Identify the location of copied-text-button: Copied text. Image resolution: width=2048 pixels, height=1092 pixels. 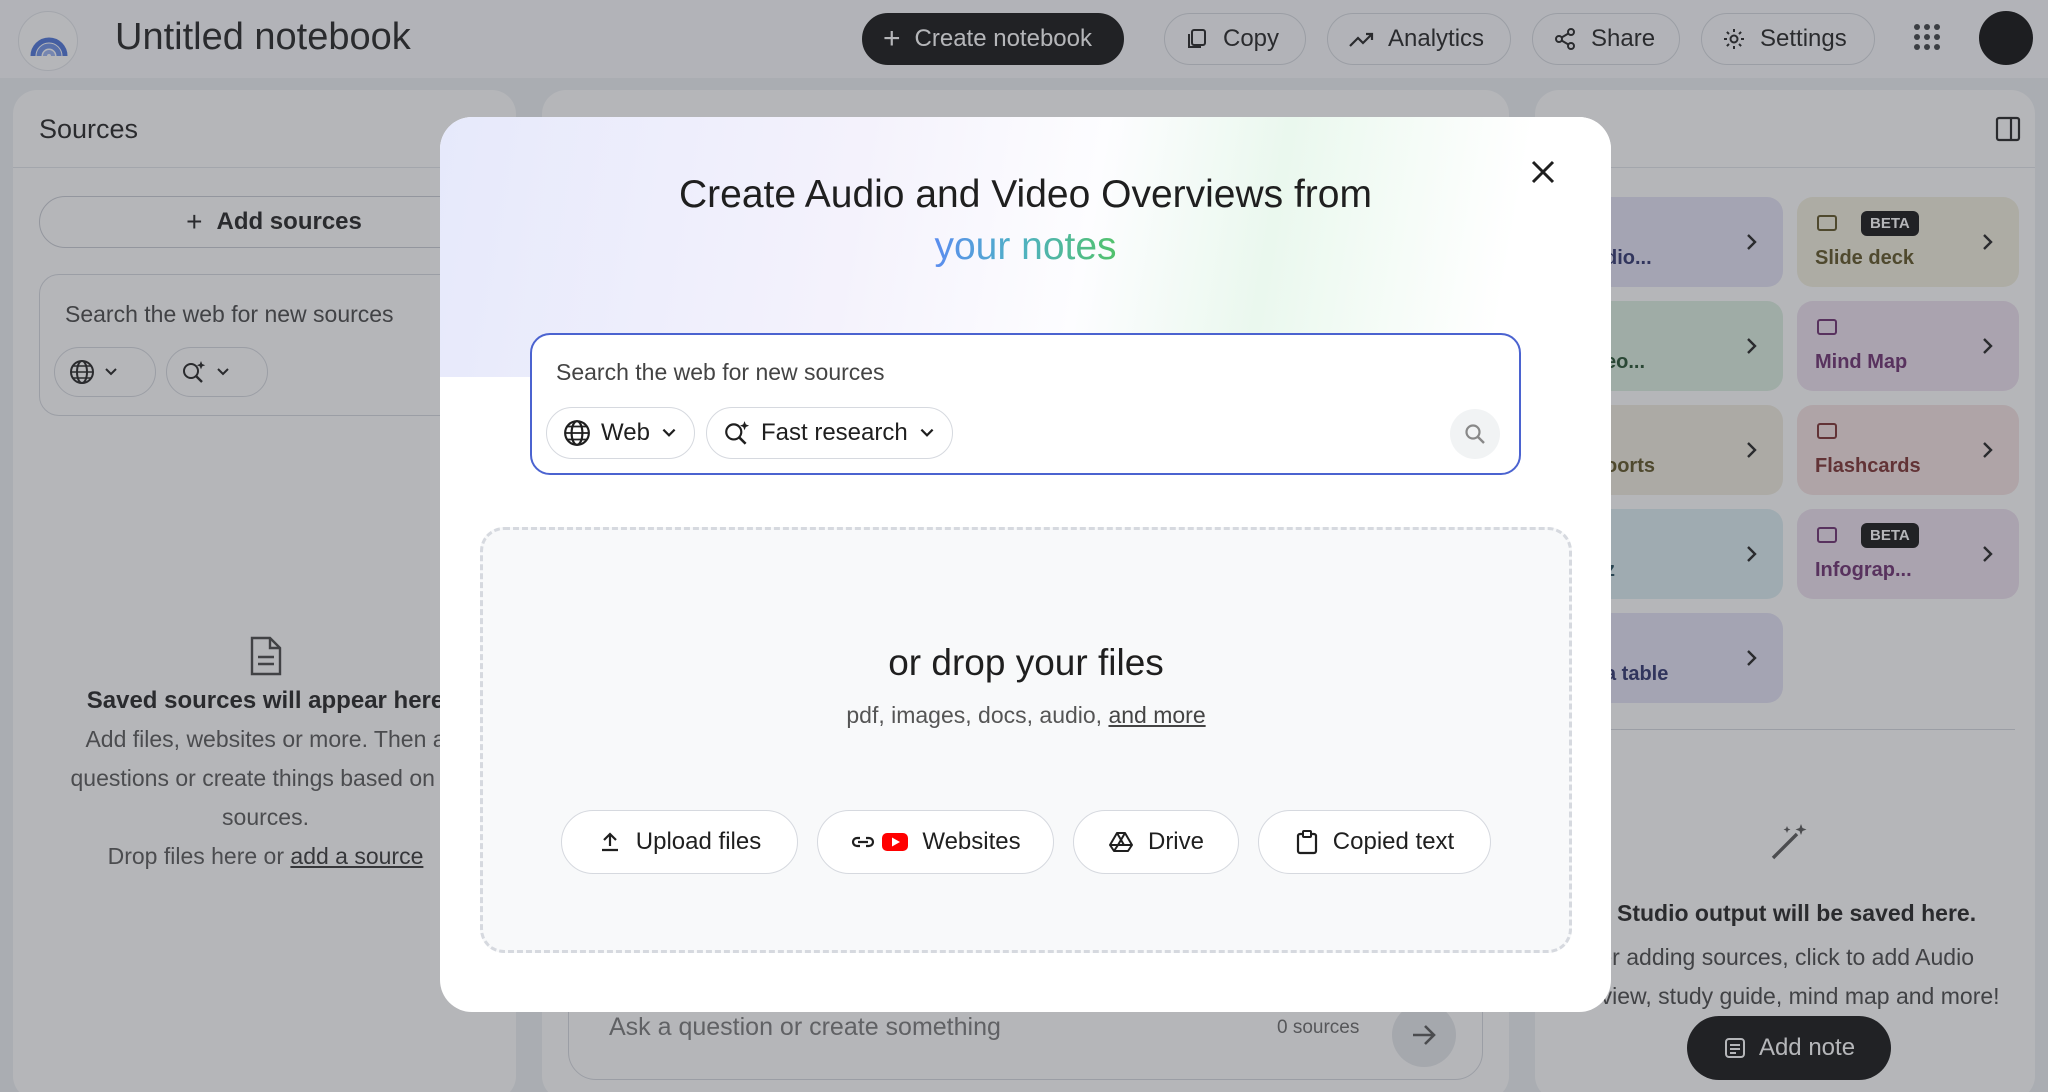
(1374, 842).